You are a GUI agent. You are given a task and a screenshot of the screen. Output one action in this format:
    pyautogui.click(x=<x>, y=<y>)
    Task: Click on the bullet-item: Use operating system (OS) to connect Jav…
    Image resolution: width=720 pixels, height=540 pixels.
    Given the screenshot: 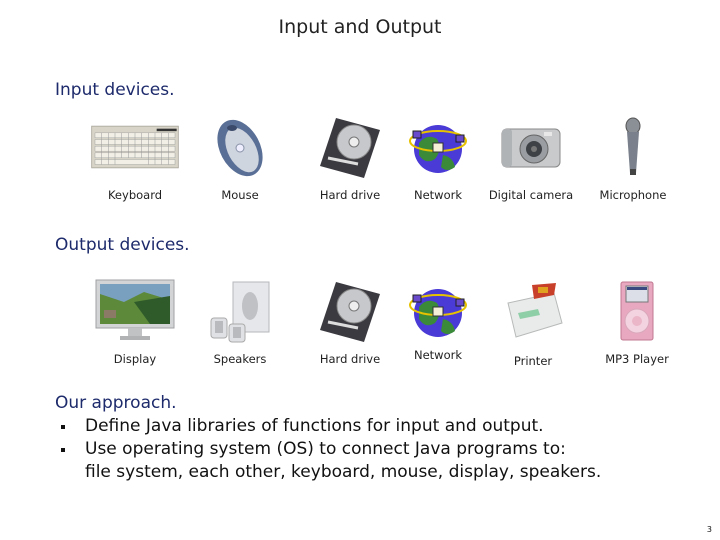 What is the action you would take?
    pyautogui.click(x=328, y=449)
    